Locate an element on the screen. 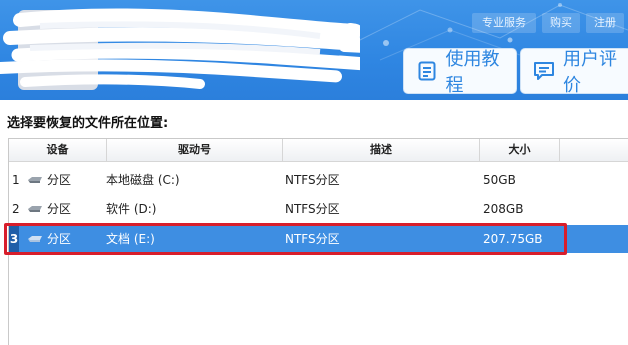 This screenshot has width=628, height=345. row-drive: 软件 (D:) is located at coordinates (131, 209).